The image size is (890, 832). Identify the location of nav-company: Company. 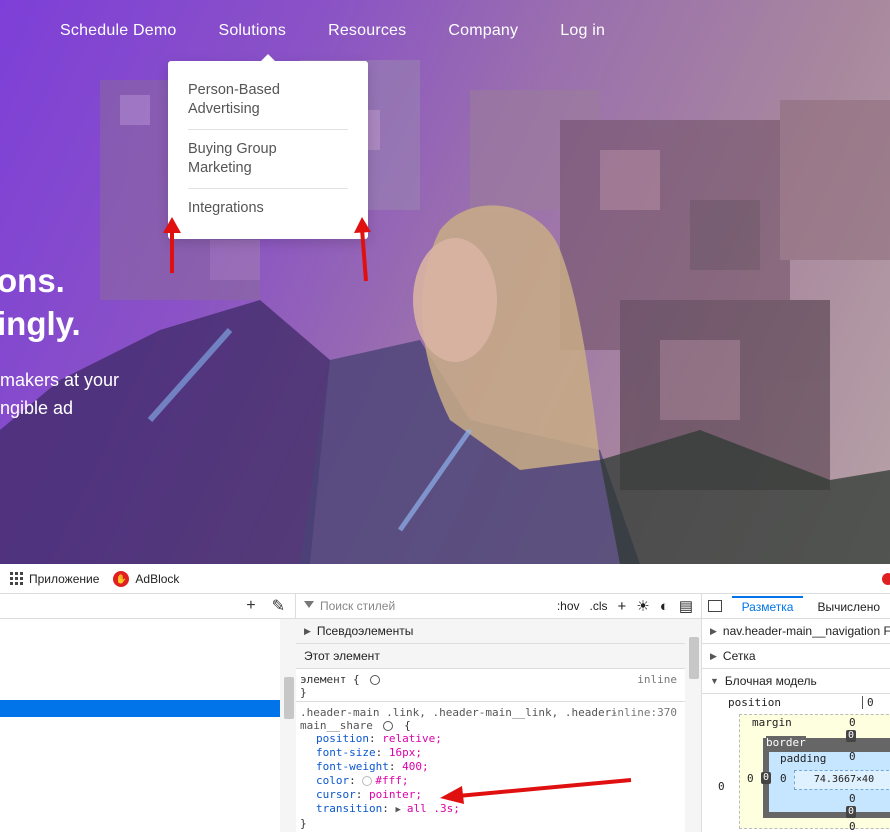
(483, 31).